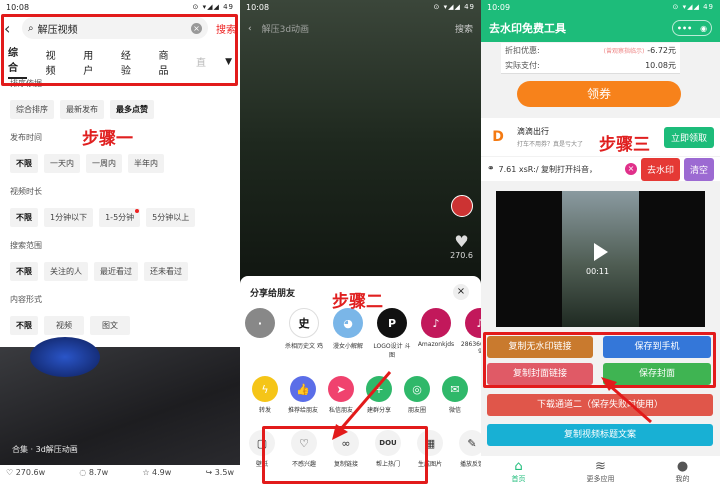  Describe the element at coordinates (146, 163) in the screenshot. I see `time-option: 半年内` at that location.